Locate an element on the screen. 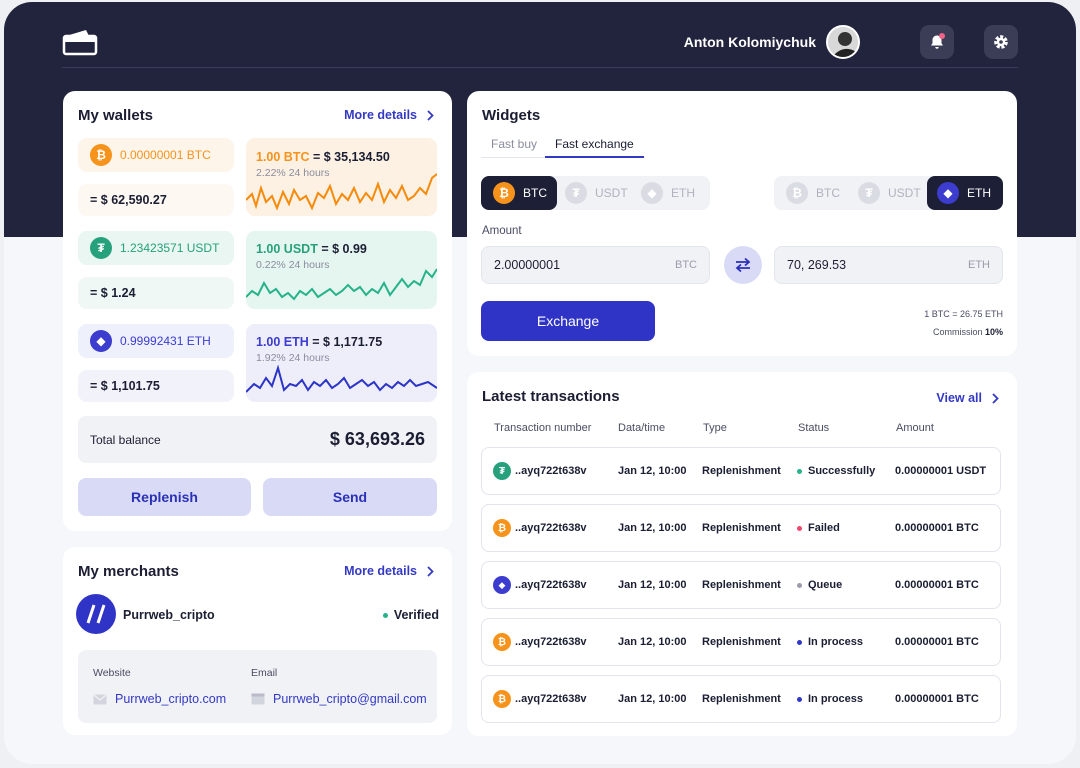  view-all-link: View all is located at coordinates (967, 398).